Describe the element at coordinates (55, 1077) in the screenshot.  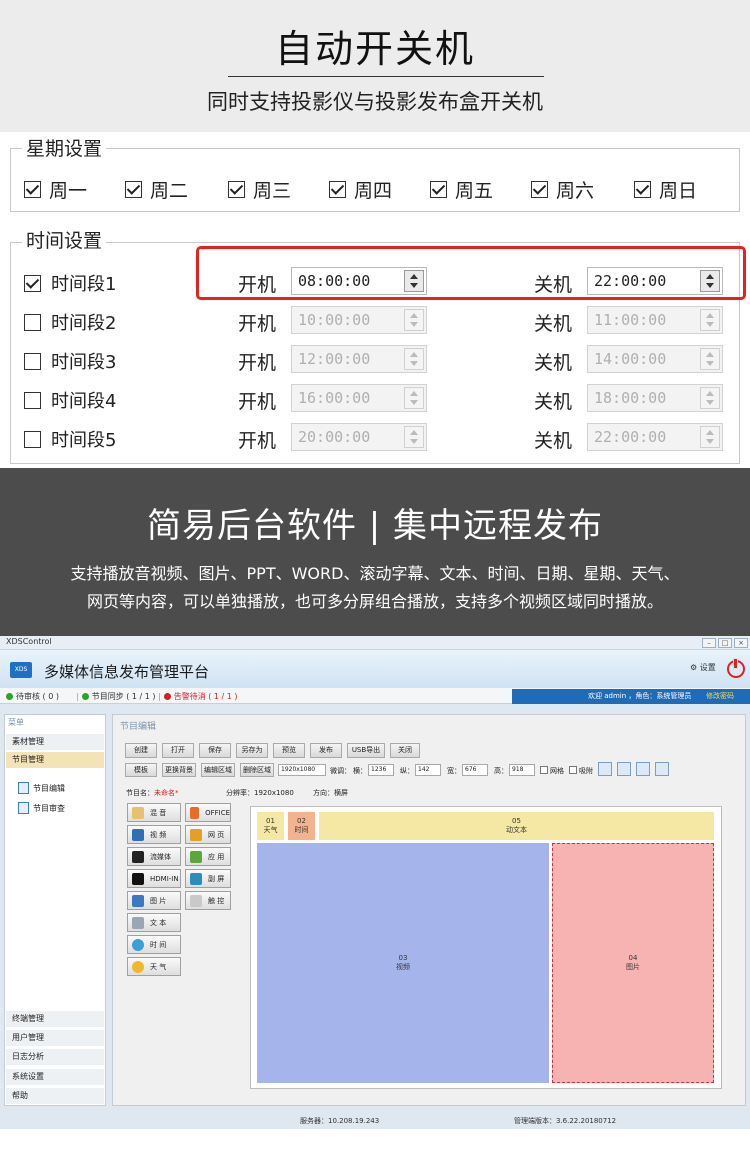
I see `sidebar-item-system: 系统设置` at that location.